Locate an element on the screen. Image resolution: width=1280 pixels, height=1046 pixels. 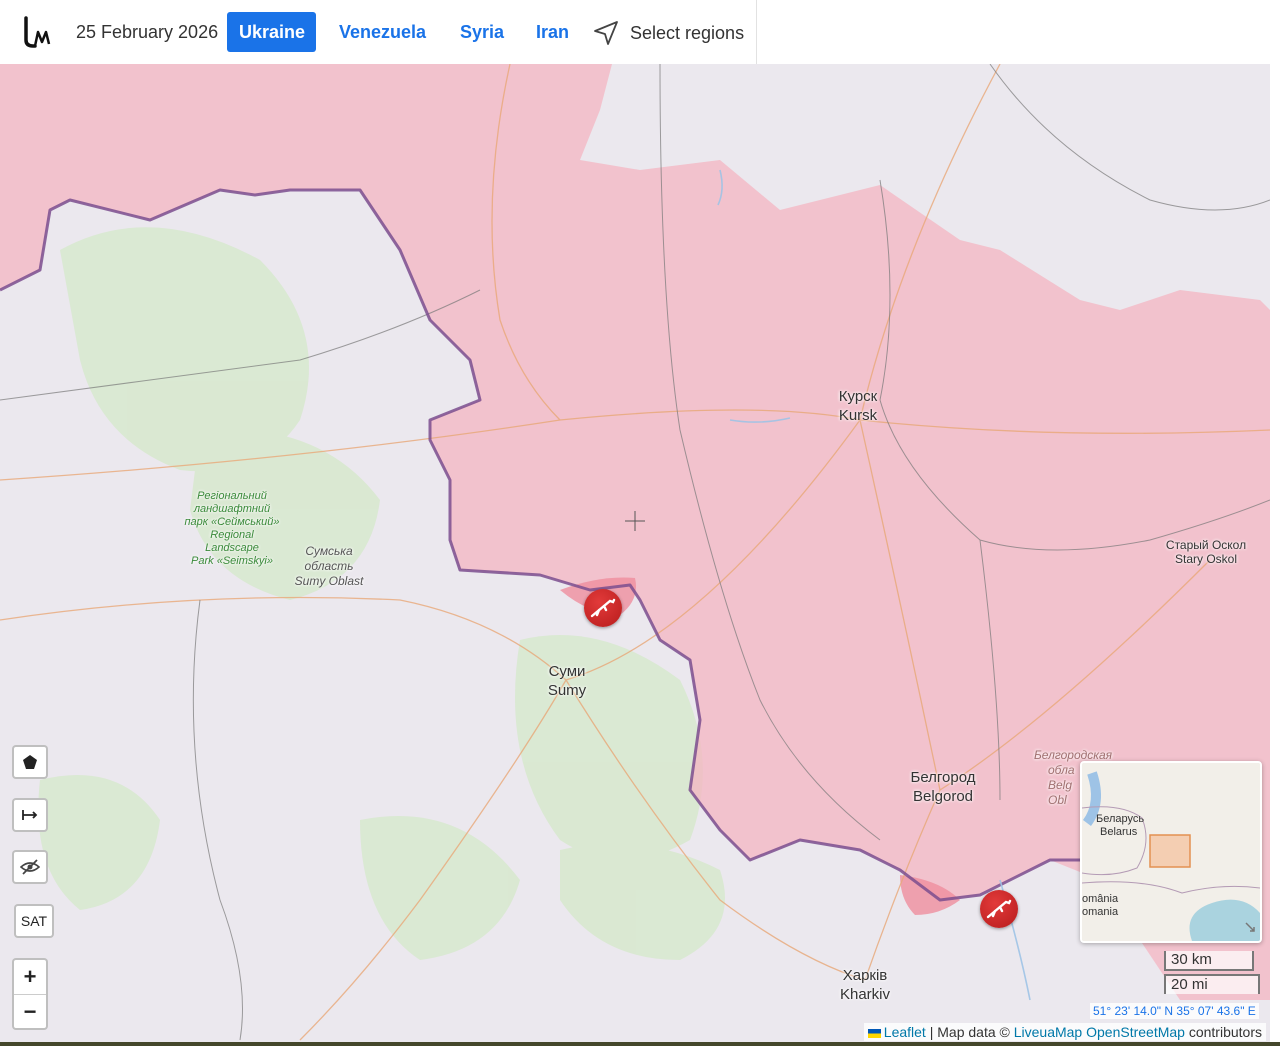
satellite-toggle-button: SAT is located at coordinates (34, 921).